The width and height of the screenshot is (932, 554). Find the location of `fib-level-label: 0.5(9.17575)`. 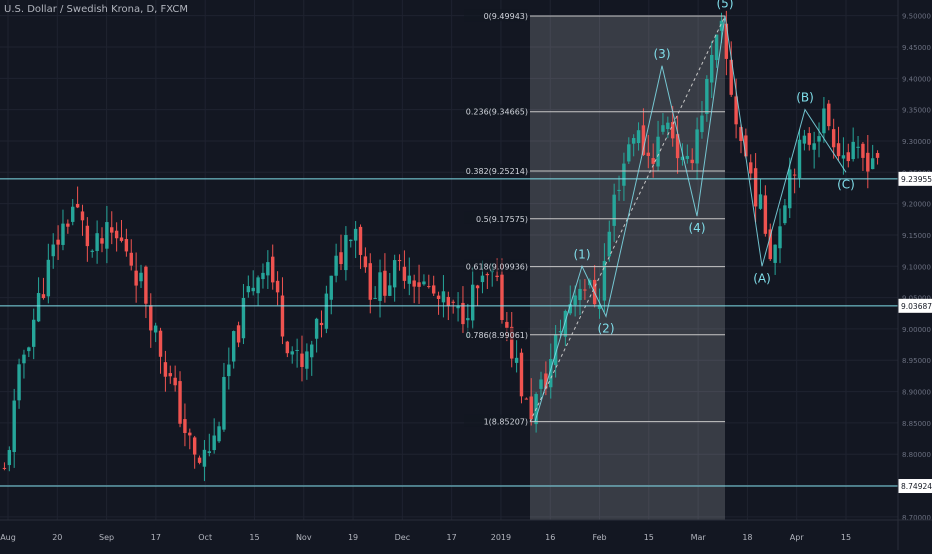

fib-level-label: 0.5(9.17575) is located at coordinates (502, 219).